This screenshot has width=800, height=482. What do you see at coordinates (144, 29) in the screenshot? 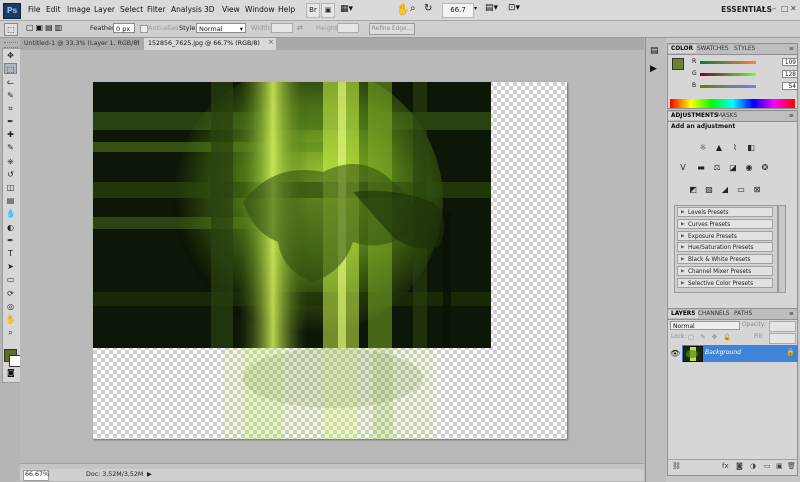
I see `antialias-checkbox` at bounding box center [144, 29].